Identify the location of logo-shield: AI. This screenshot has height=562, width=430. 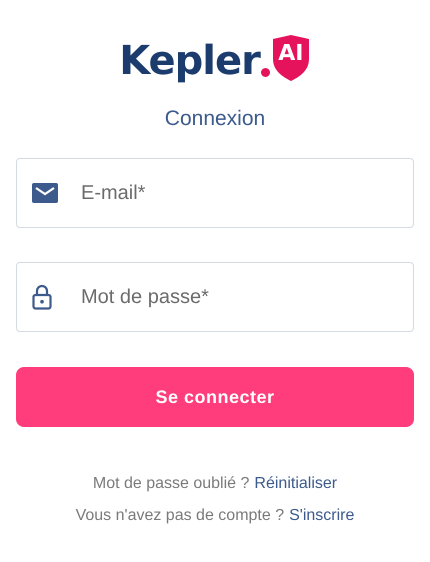
(290, 58).